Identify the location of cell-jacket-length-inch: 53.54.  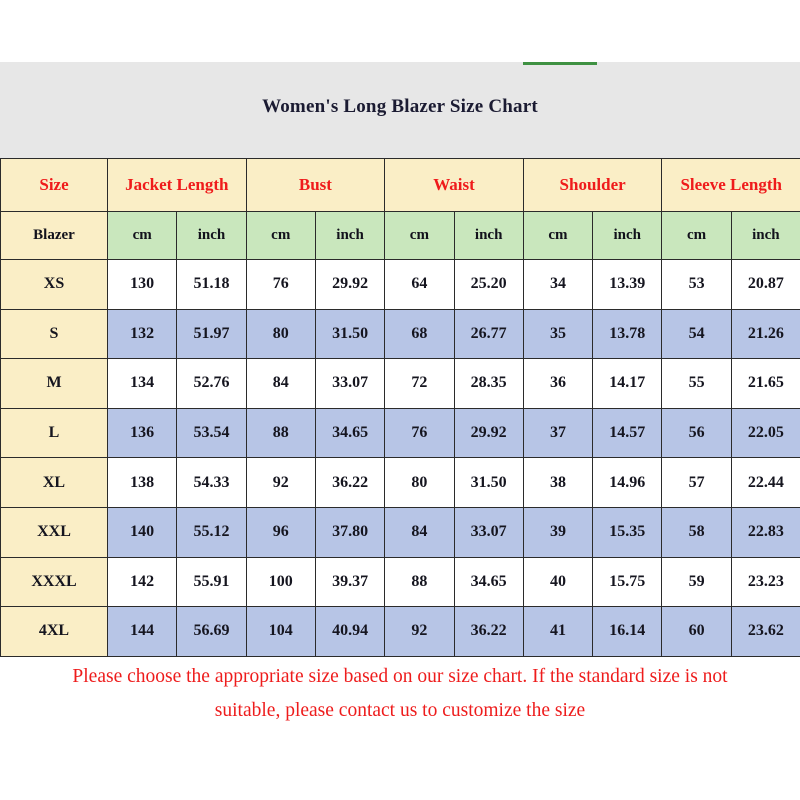
(211, 433).